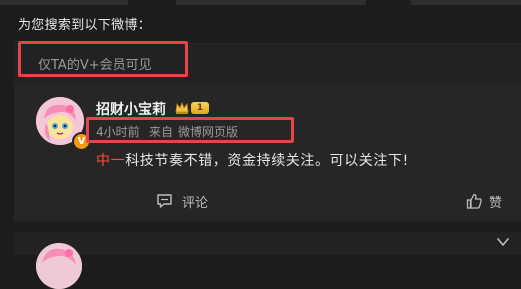 The height and width of the screenshot is (289, 521). I want to click on top-scroll-strip, so click(260, 4).